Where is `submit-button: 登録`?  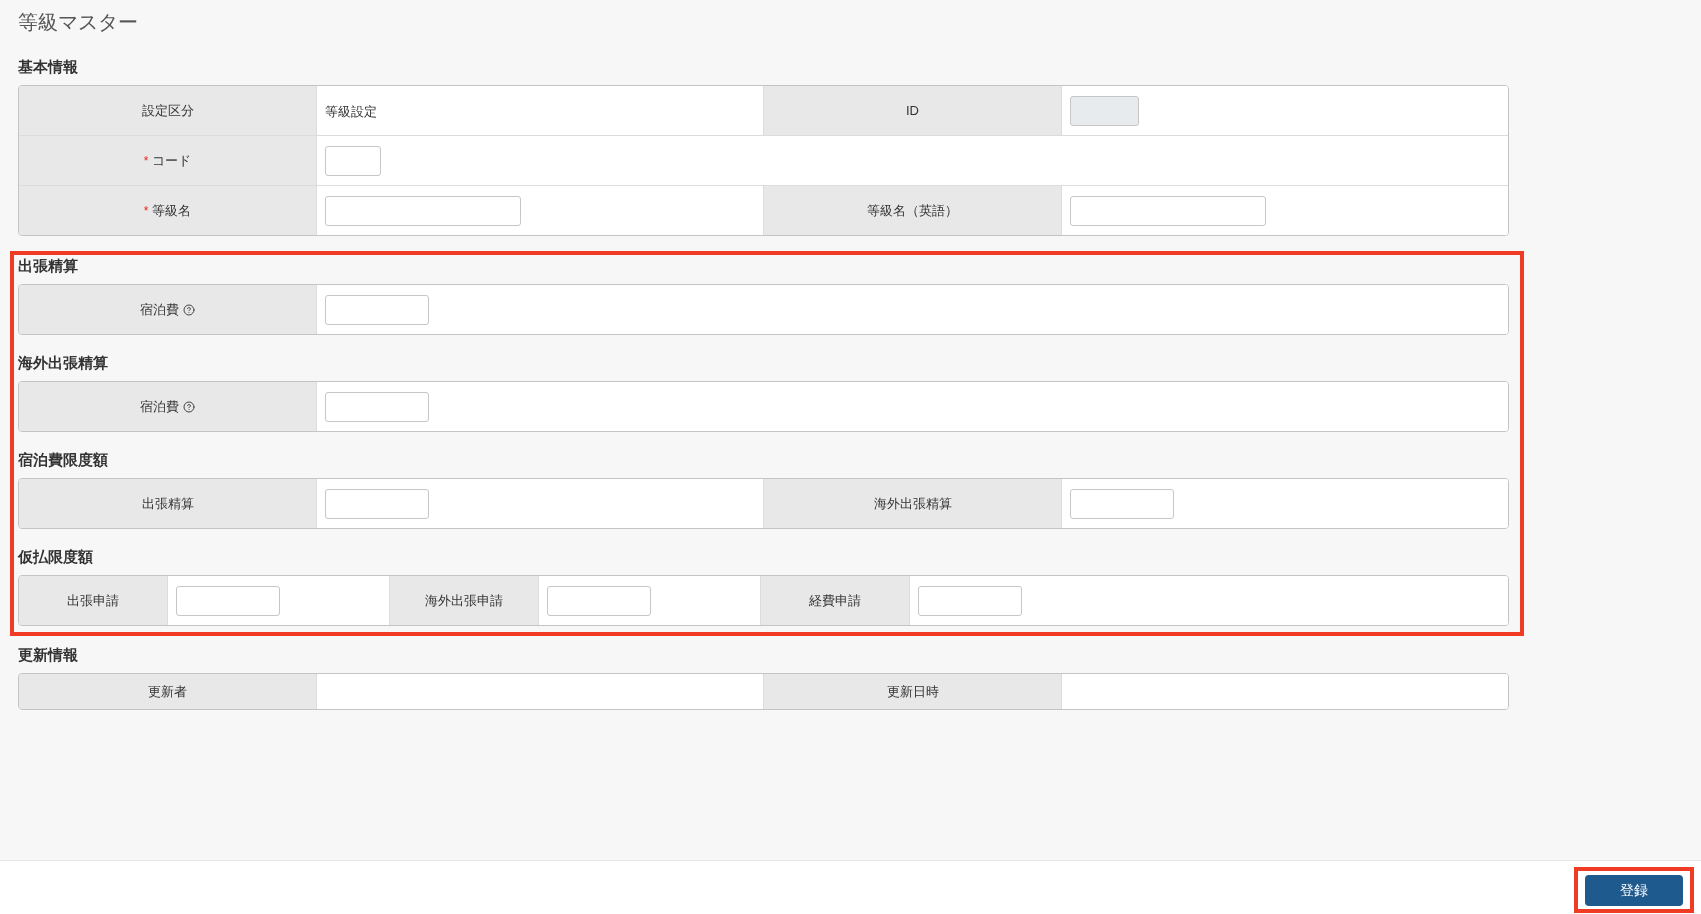 submit-button: 登録 is located at coordinates (1634, 890).